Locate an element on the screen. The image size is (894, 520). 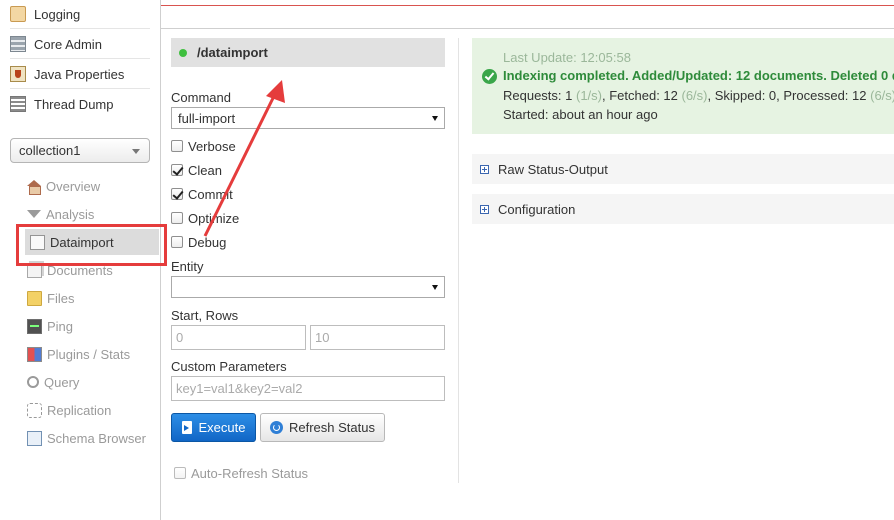
nav-item-java-properties: Java Properties is located at coordinates (80, 74).